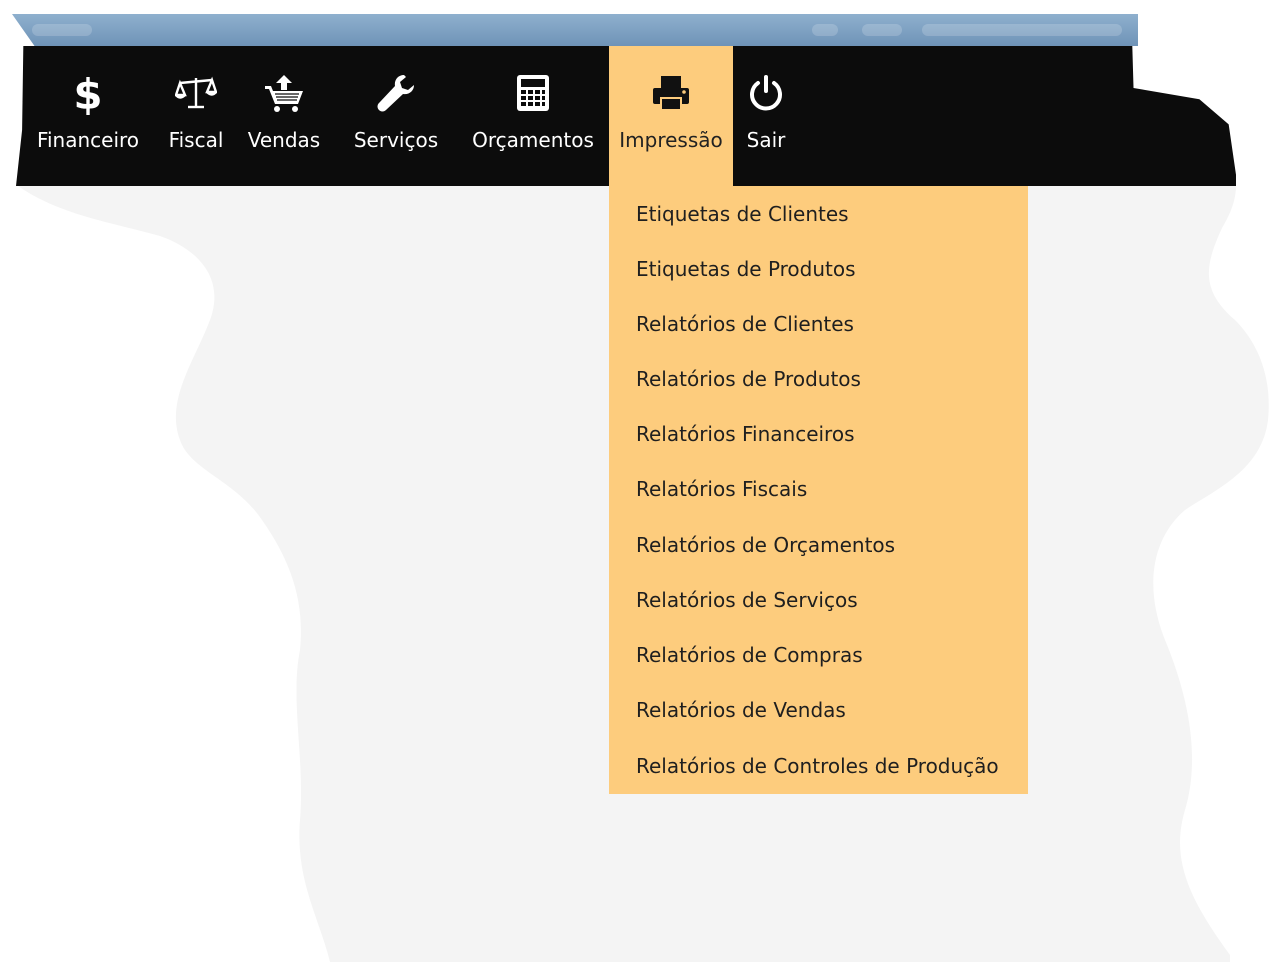  What do you see at coordinates (745, 324) in the screenshot?
I see `dropdown-item-relatorios-clientes: Relatórios de Clientes` at bounding box center [745, 324].